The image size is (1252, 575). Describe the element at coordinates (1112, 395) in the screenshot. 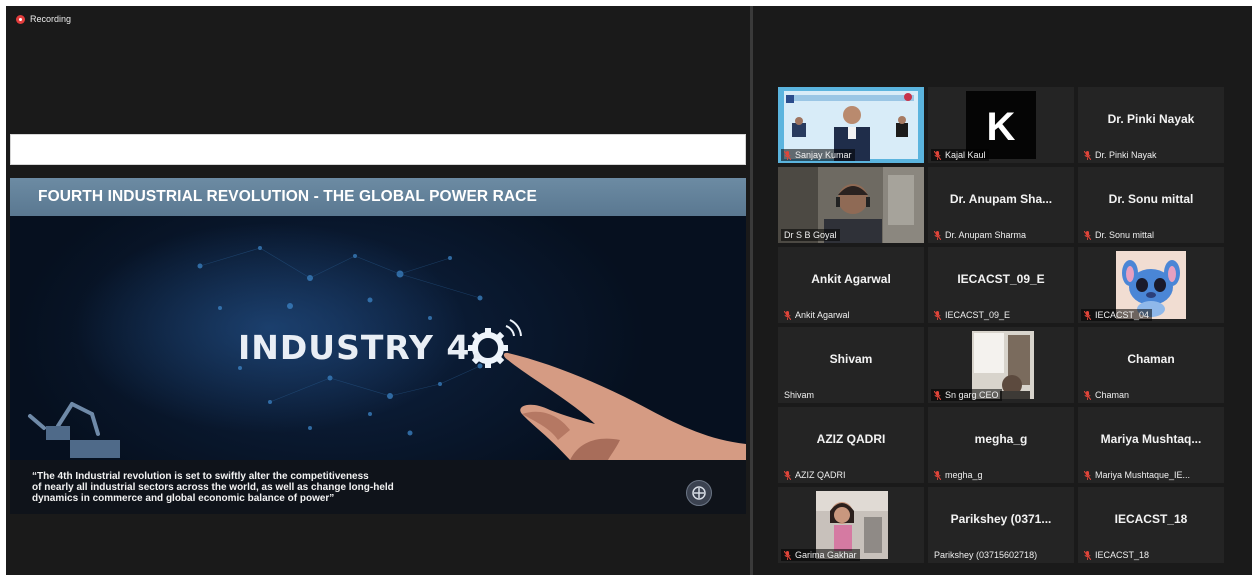

I see `participant-name: Chaman` at that location.